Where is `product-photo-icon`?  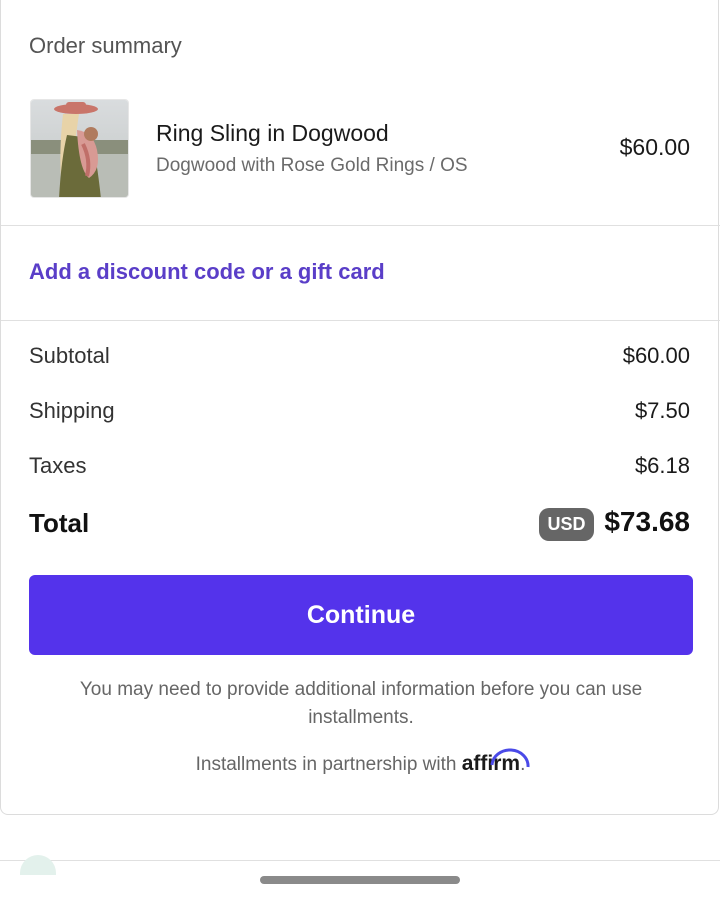
product-photo-icon is located at coordinates (79, 148).